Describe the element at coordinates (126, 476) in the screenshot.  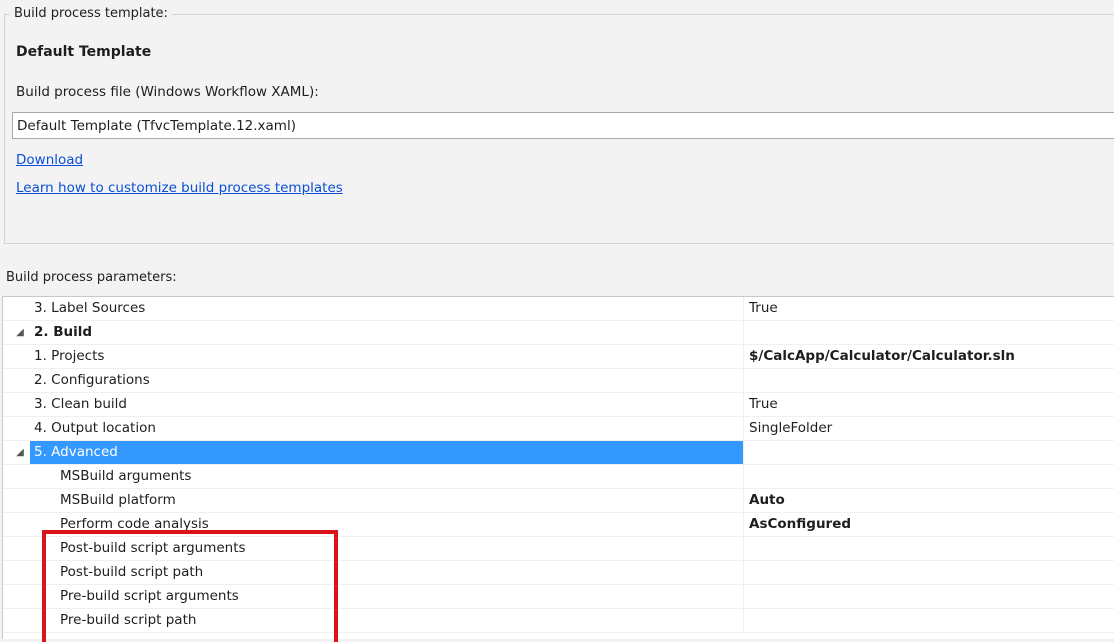
I see `row-name: MSBuild arguments` at that location.